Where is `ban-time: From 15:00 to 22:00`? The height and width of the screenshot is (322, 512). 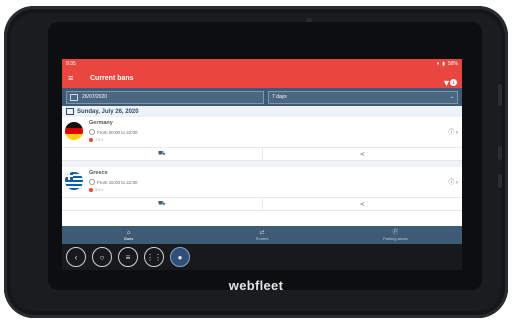 ban-time: From 15:00 to 22:00 is located at coordinates (113, 182).